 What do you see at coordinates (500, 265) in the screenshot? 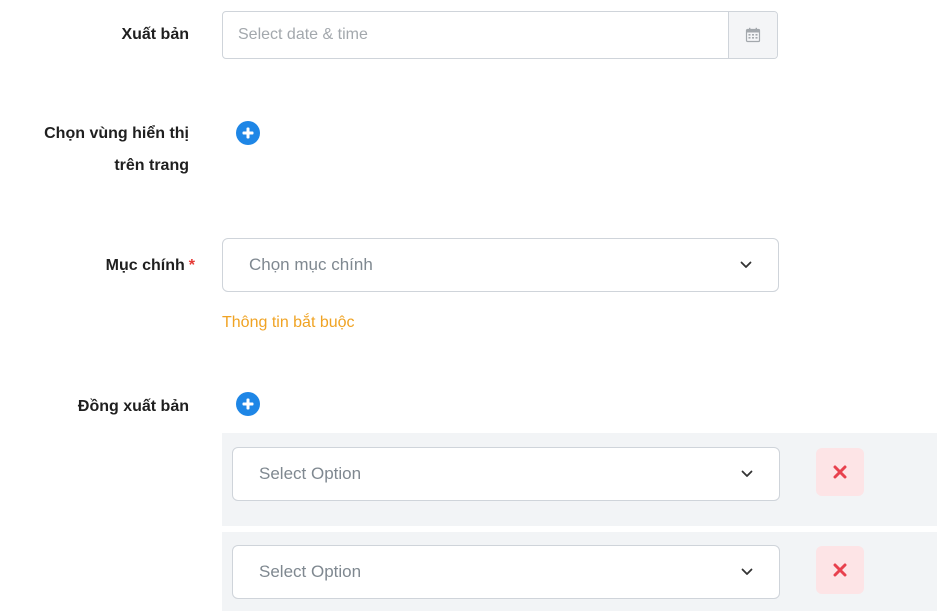
I see `main-category-select: Chọn mục chính` at bounding box center [500, 265].